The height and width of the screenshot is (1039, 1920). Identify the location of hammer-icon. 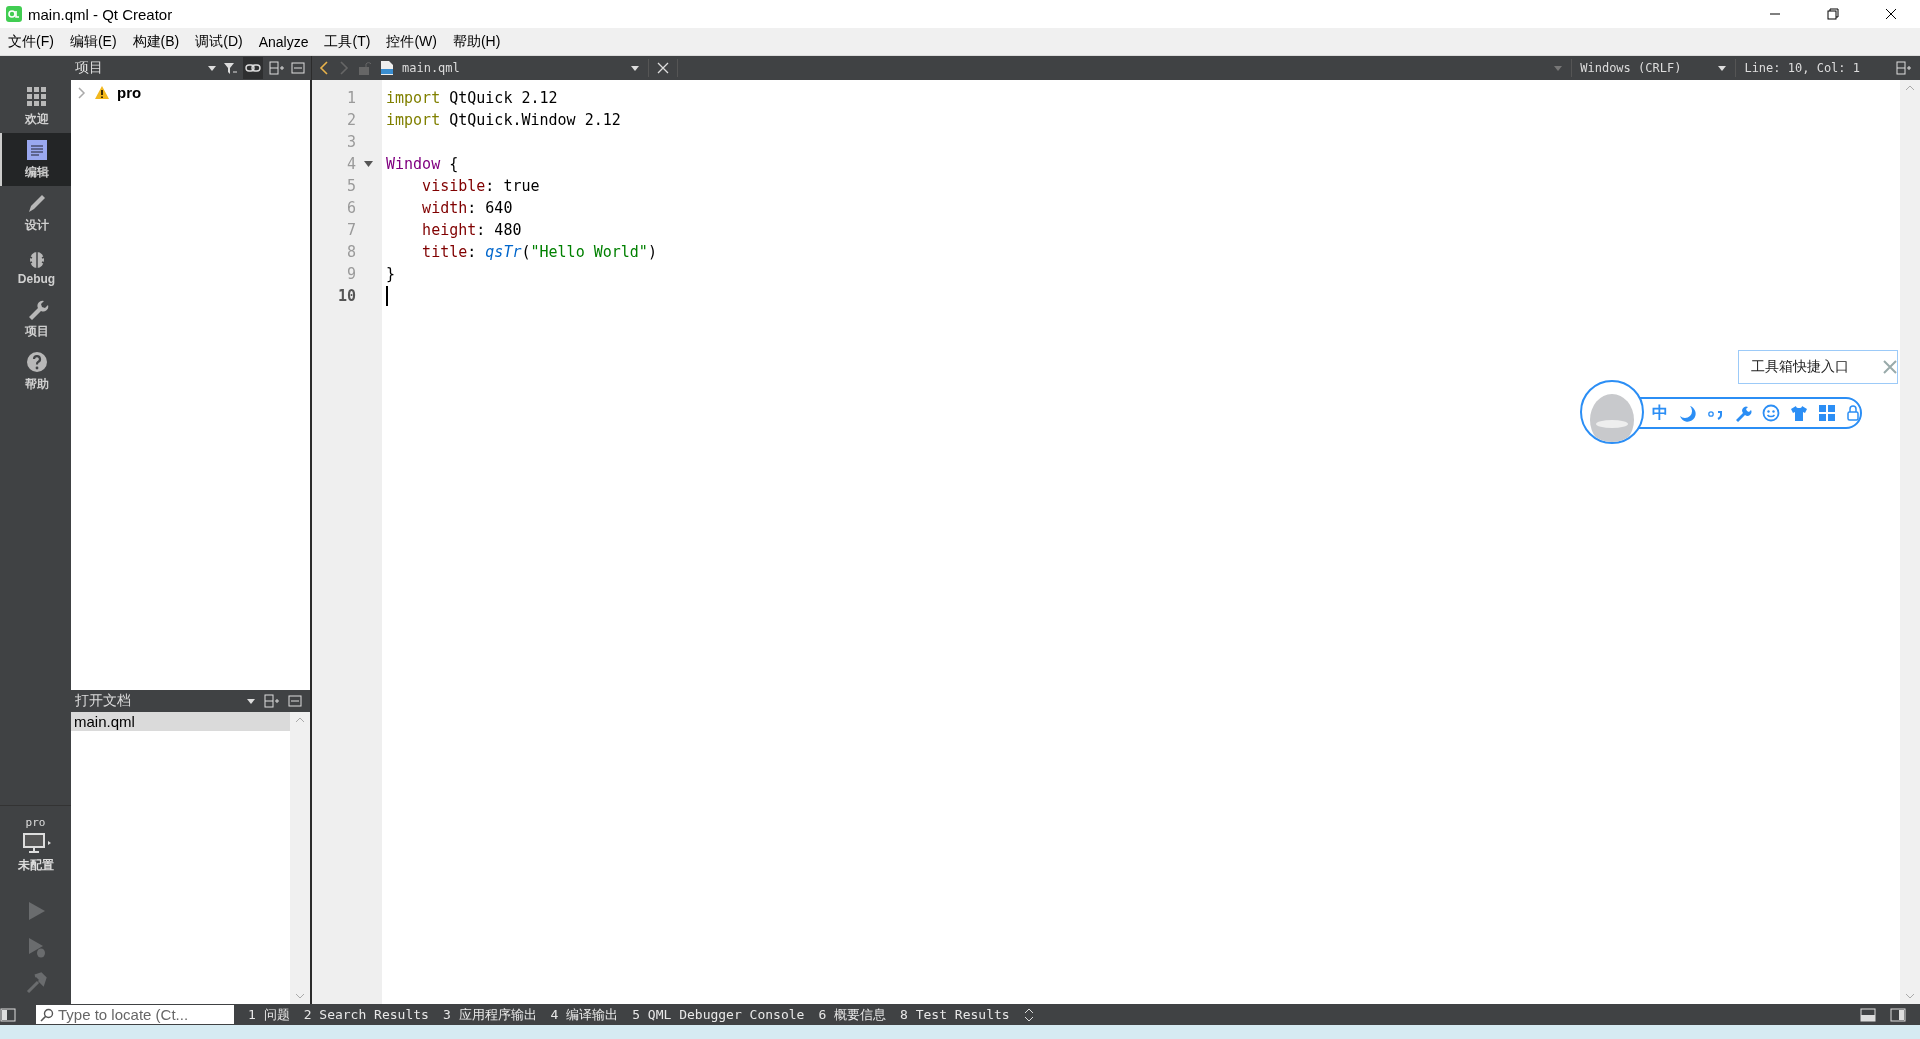
(35, 983).